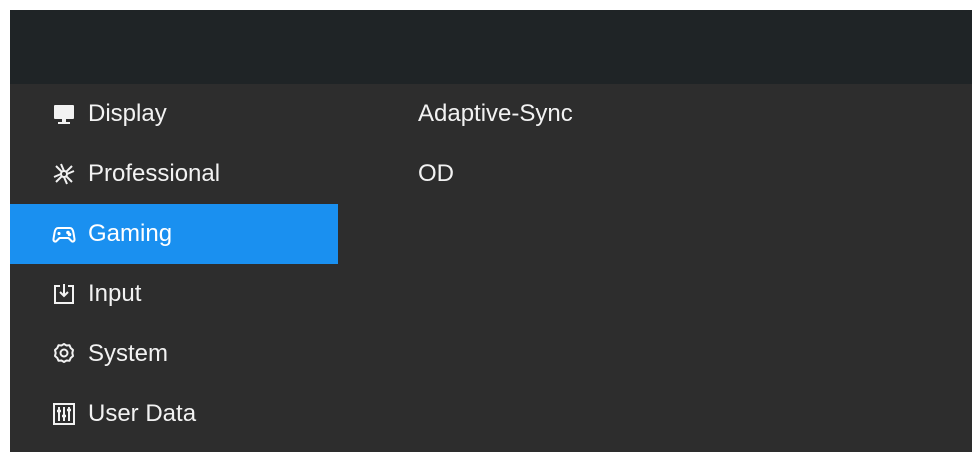  I want to click on input-icon, so click(64, 294).